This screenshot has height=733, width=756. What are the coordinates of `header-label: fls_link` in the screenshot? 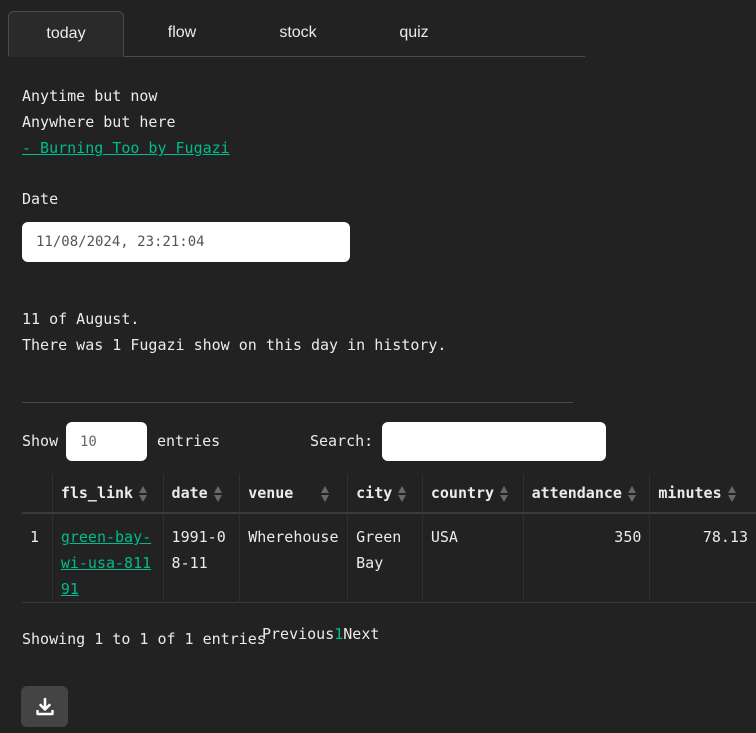 It's located at (97, 493).